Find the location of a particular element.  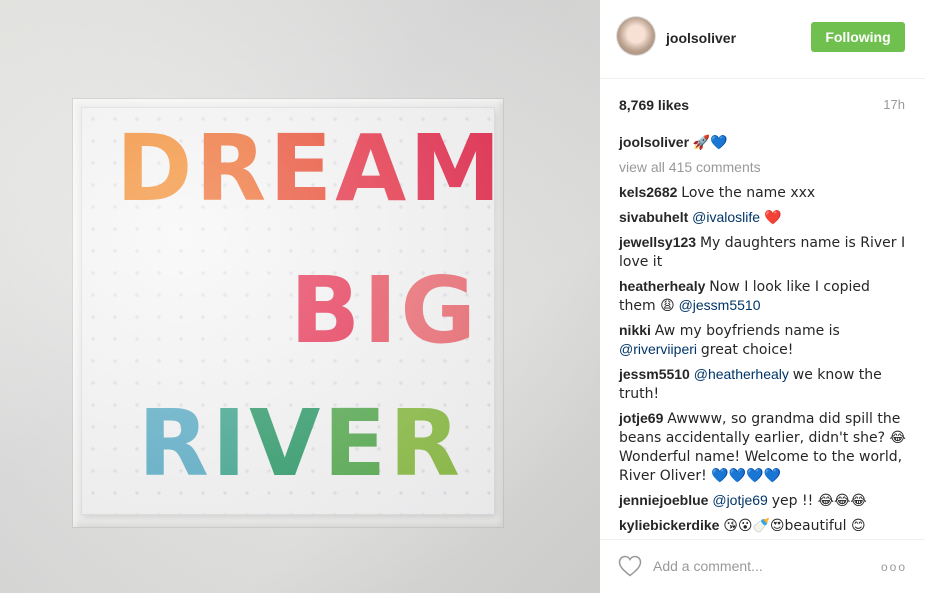

comment-mention: @heatherhealy is located at coordinates (741, 374).